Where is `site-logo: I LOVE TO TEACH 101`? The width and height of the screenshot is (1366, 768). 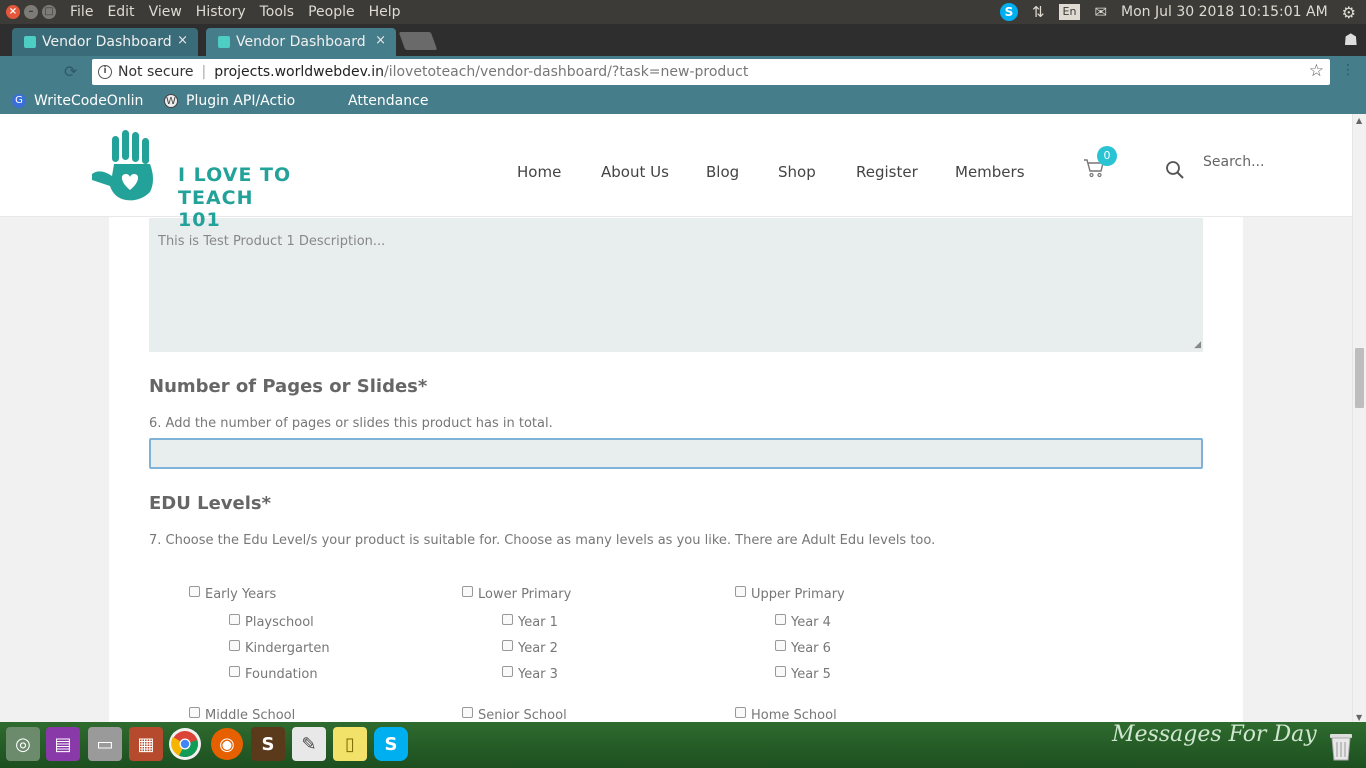
site-logo: I LOVE TO TEACH 101 is located at coordinates (195, 180).